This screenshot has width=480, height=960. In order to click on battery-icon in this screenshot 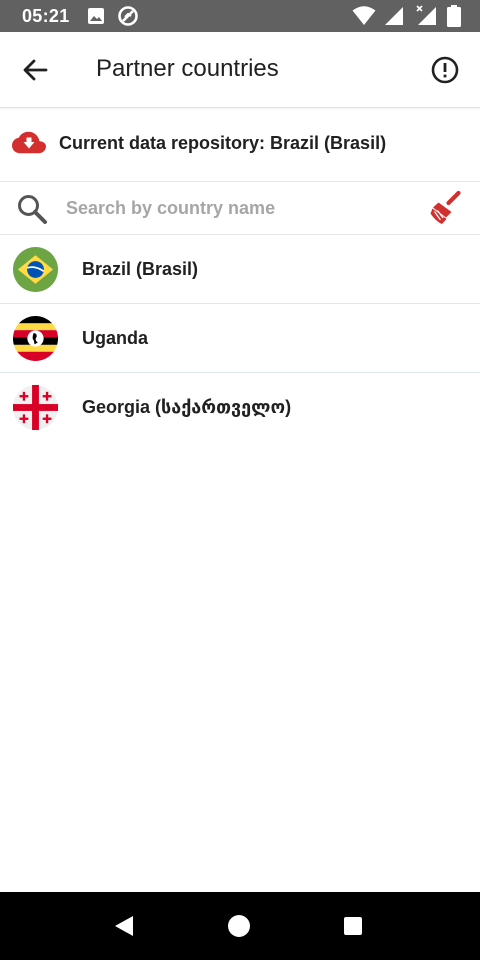, I will do `click(454, 16)`.